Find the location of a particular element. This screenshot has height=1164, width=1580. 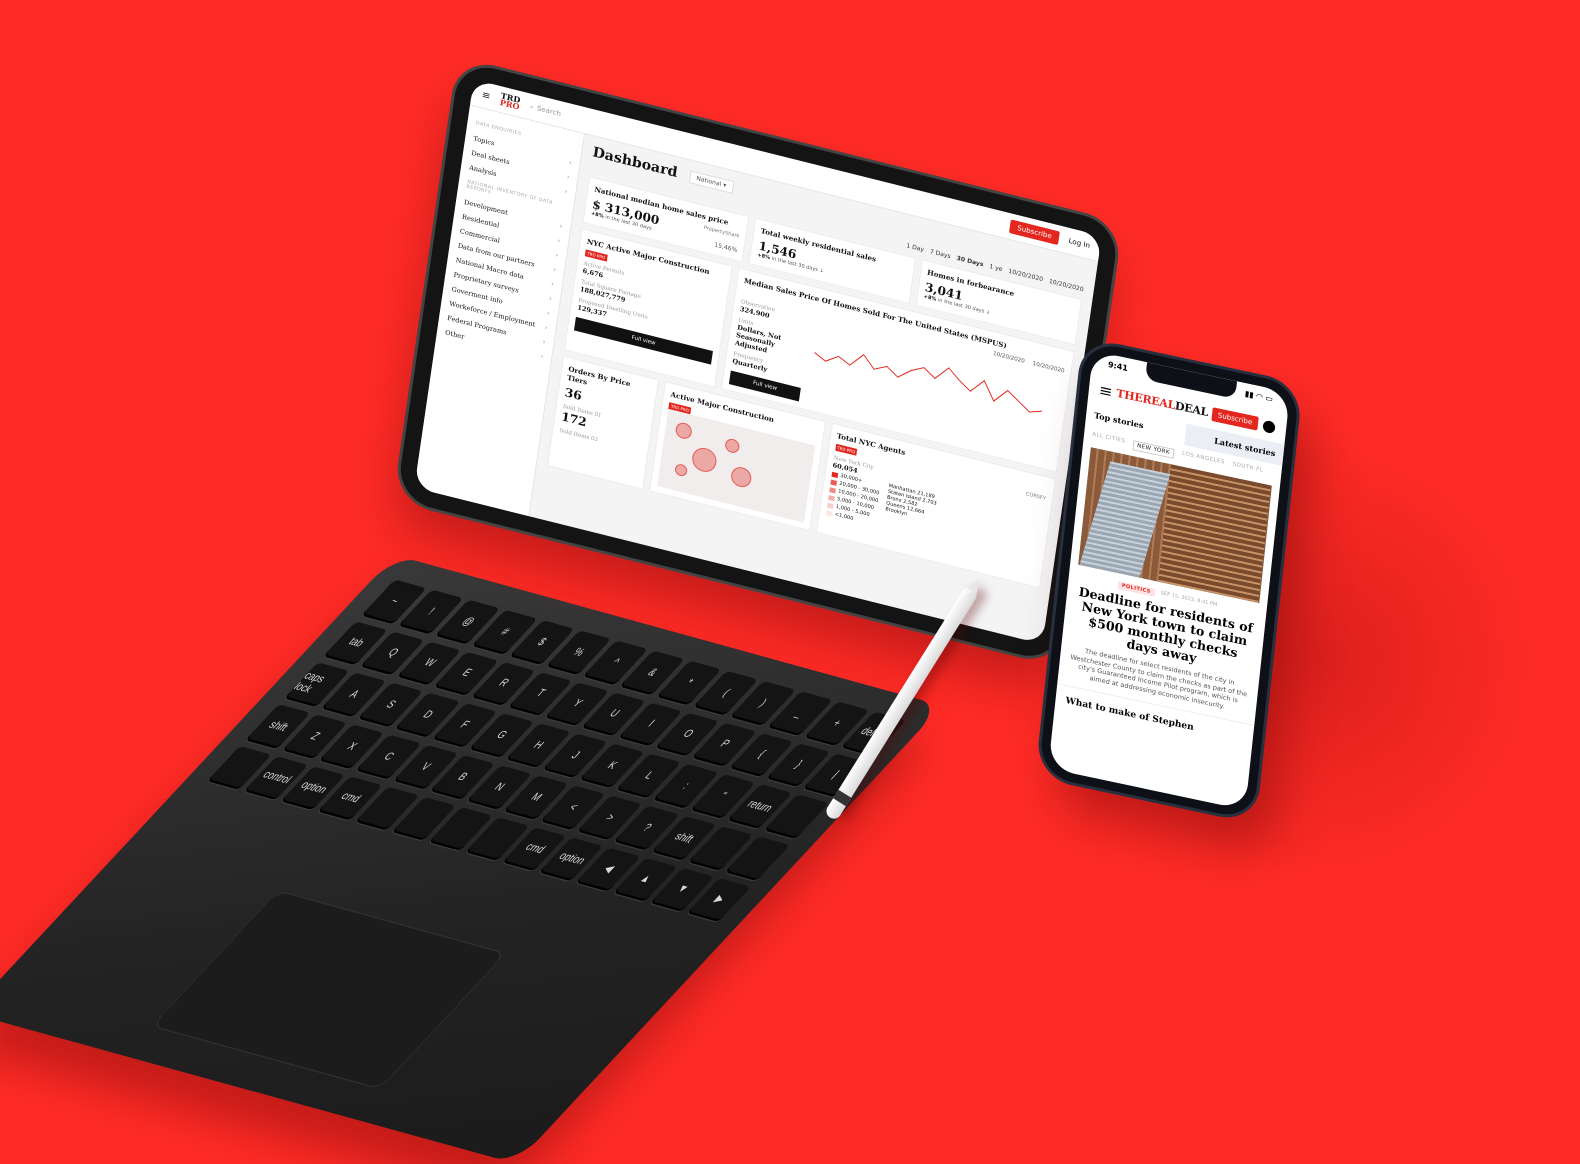

city-tab: NEW YORK is located at coordinates (1153, 449).